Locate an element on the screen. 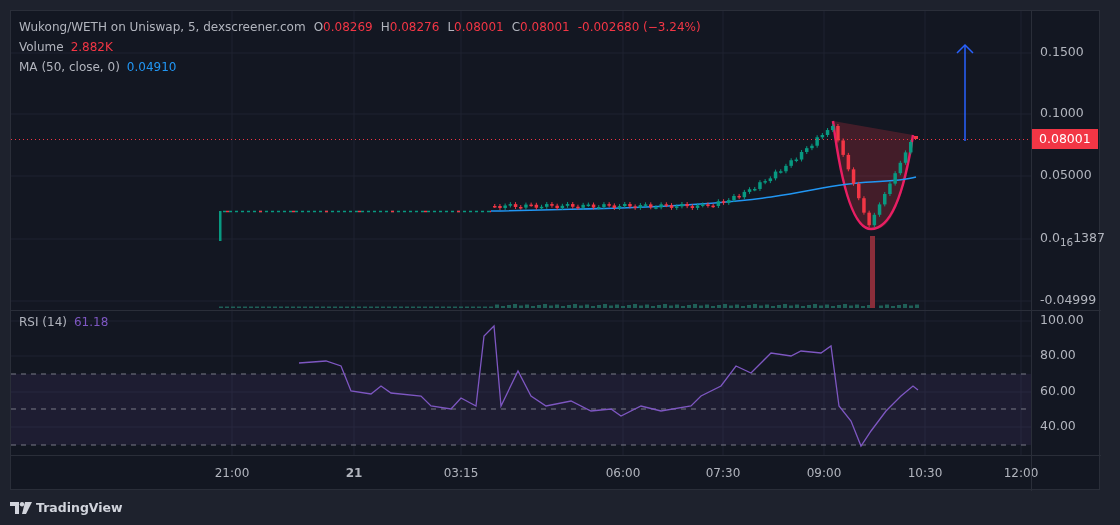 The image size is (1120, 525). chart-title: Wukong/WETH on Uniswap, 5, dexscreener.com is located at coordinates (162, 27).